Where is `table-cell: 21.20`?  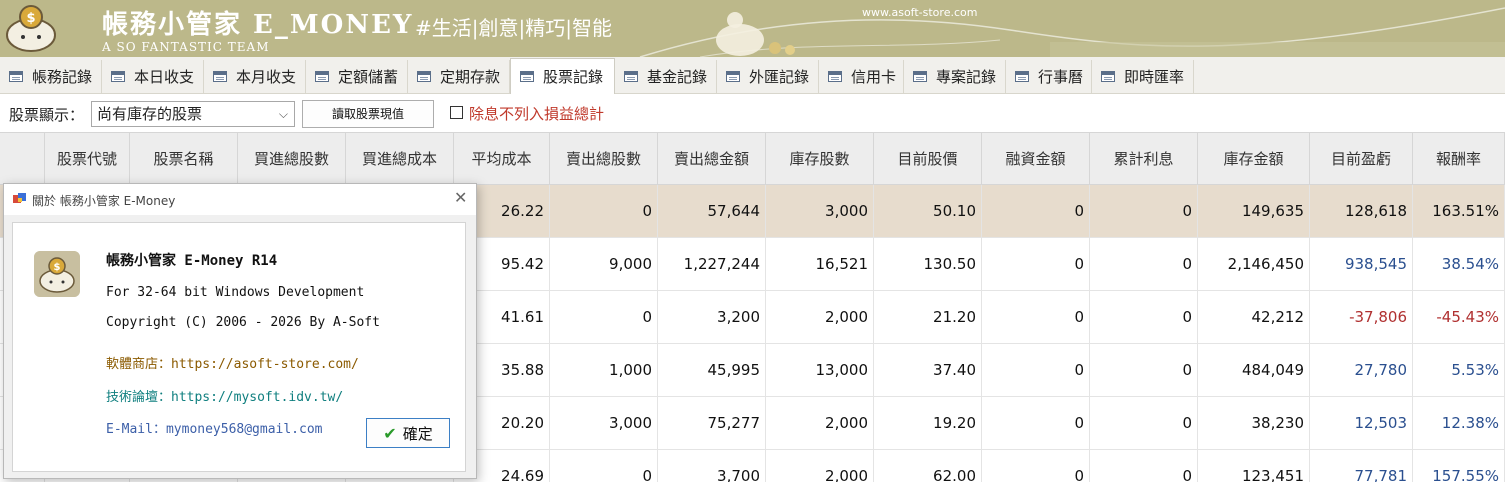 table-cell: 21.20 is located at coordinates (928, 317).